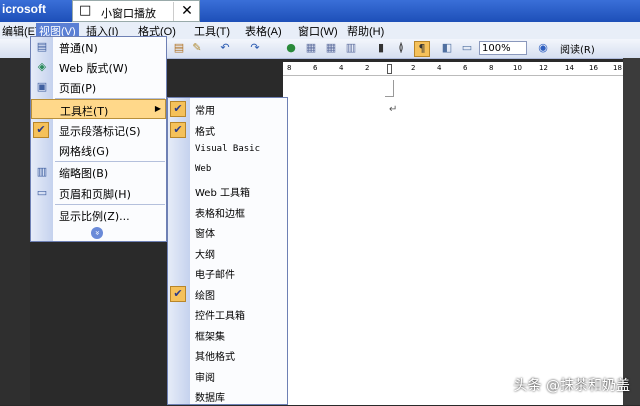 Image resolution: width=640 pixels, height=406 pixels. I want to click on toolbar-other-format-item: 其他格式, so click(227, 355).